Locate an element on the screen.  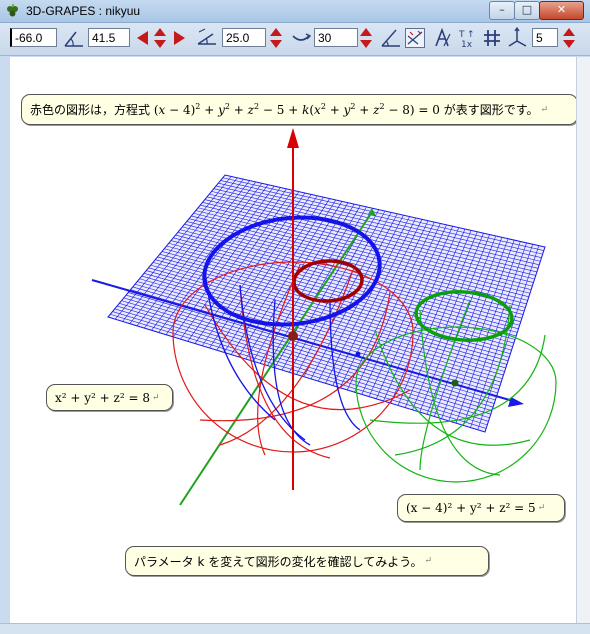
center-point-green is located at coordinates (455, 383).